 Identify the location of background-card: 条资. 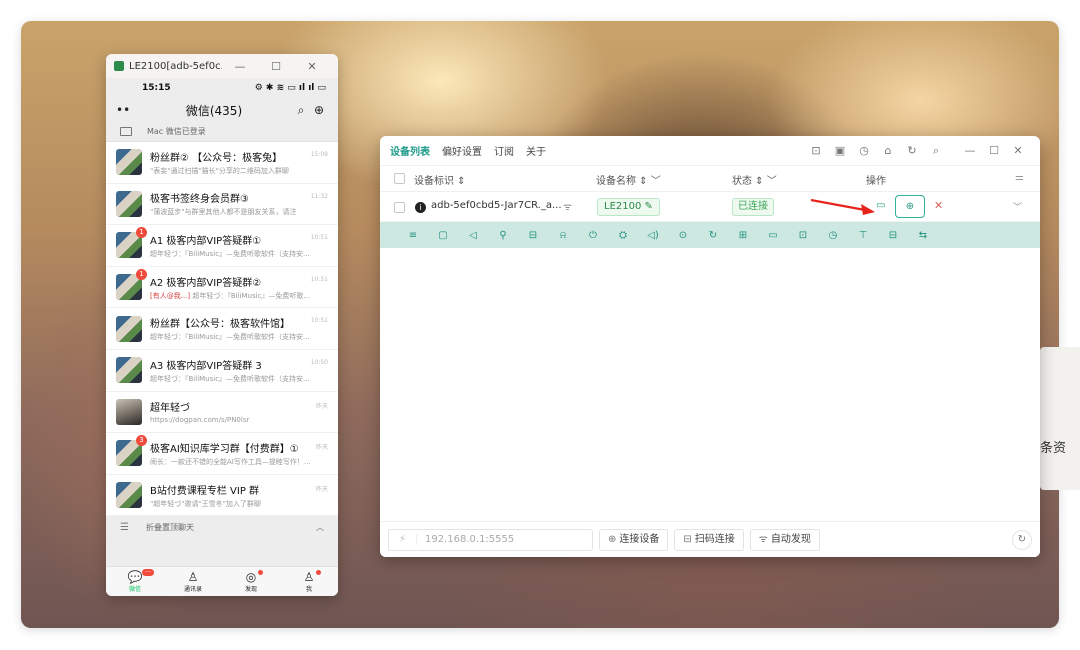
(1060, 418).